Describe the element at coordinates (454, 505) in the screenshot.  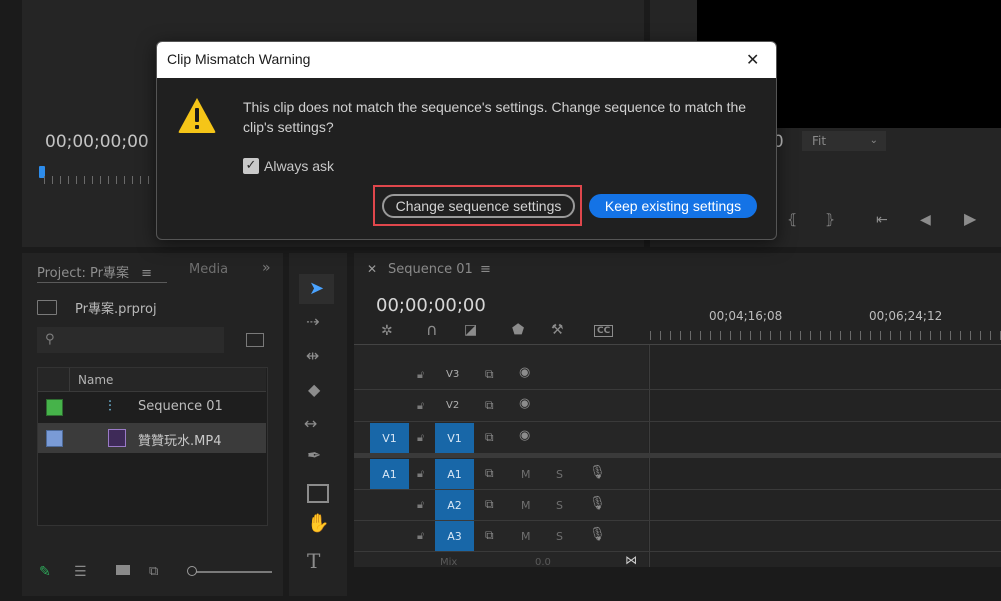
I see `track-label-a2: A2` at that location.